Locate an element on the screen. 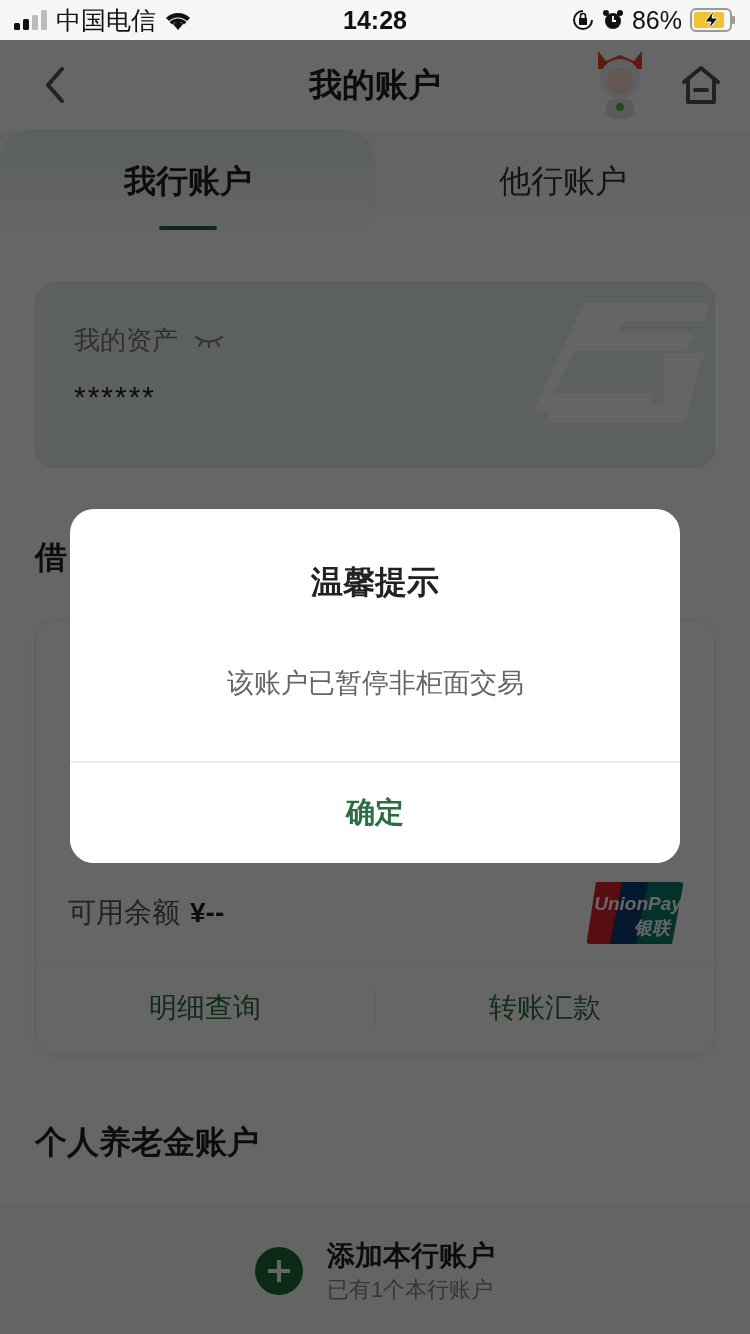 This screenshot has height=1334, width=750. wifi-icon is located at coordinates (178, 20).